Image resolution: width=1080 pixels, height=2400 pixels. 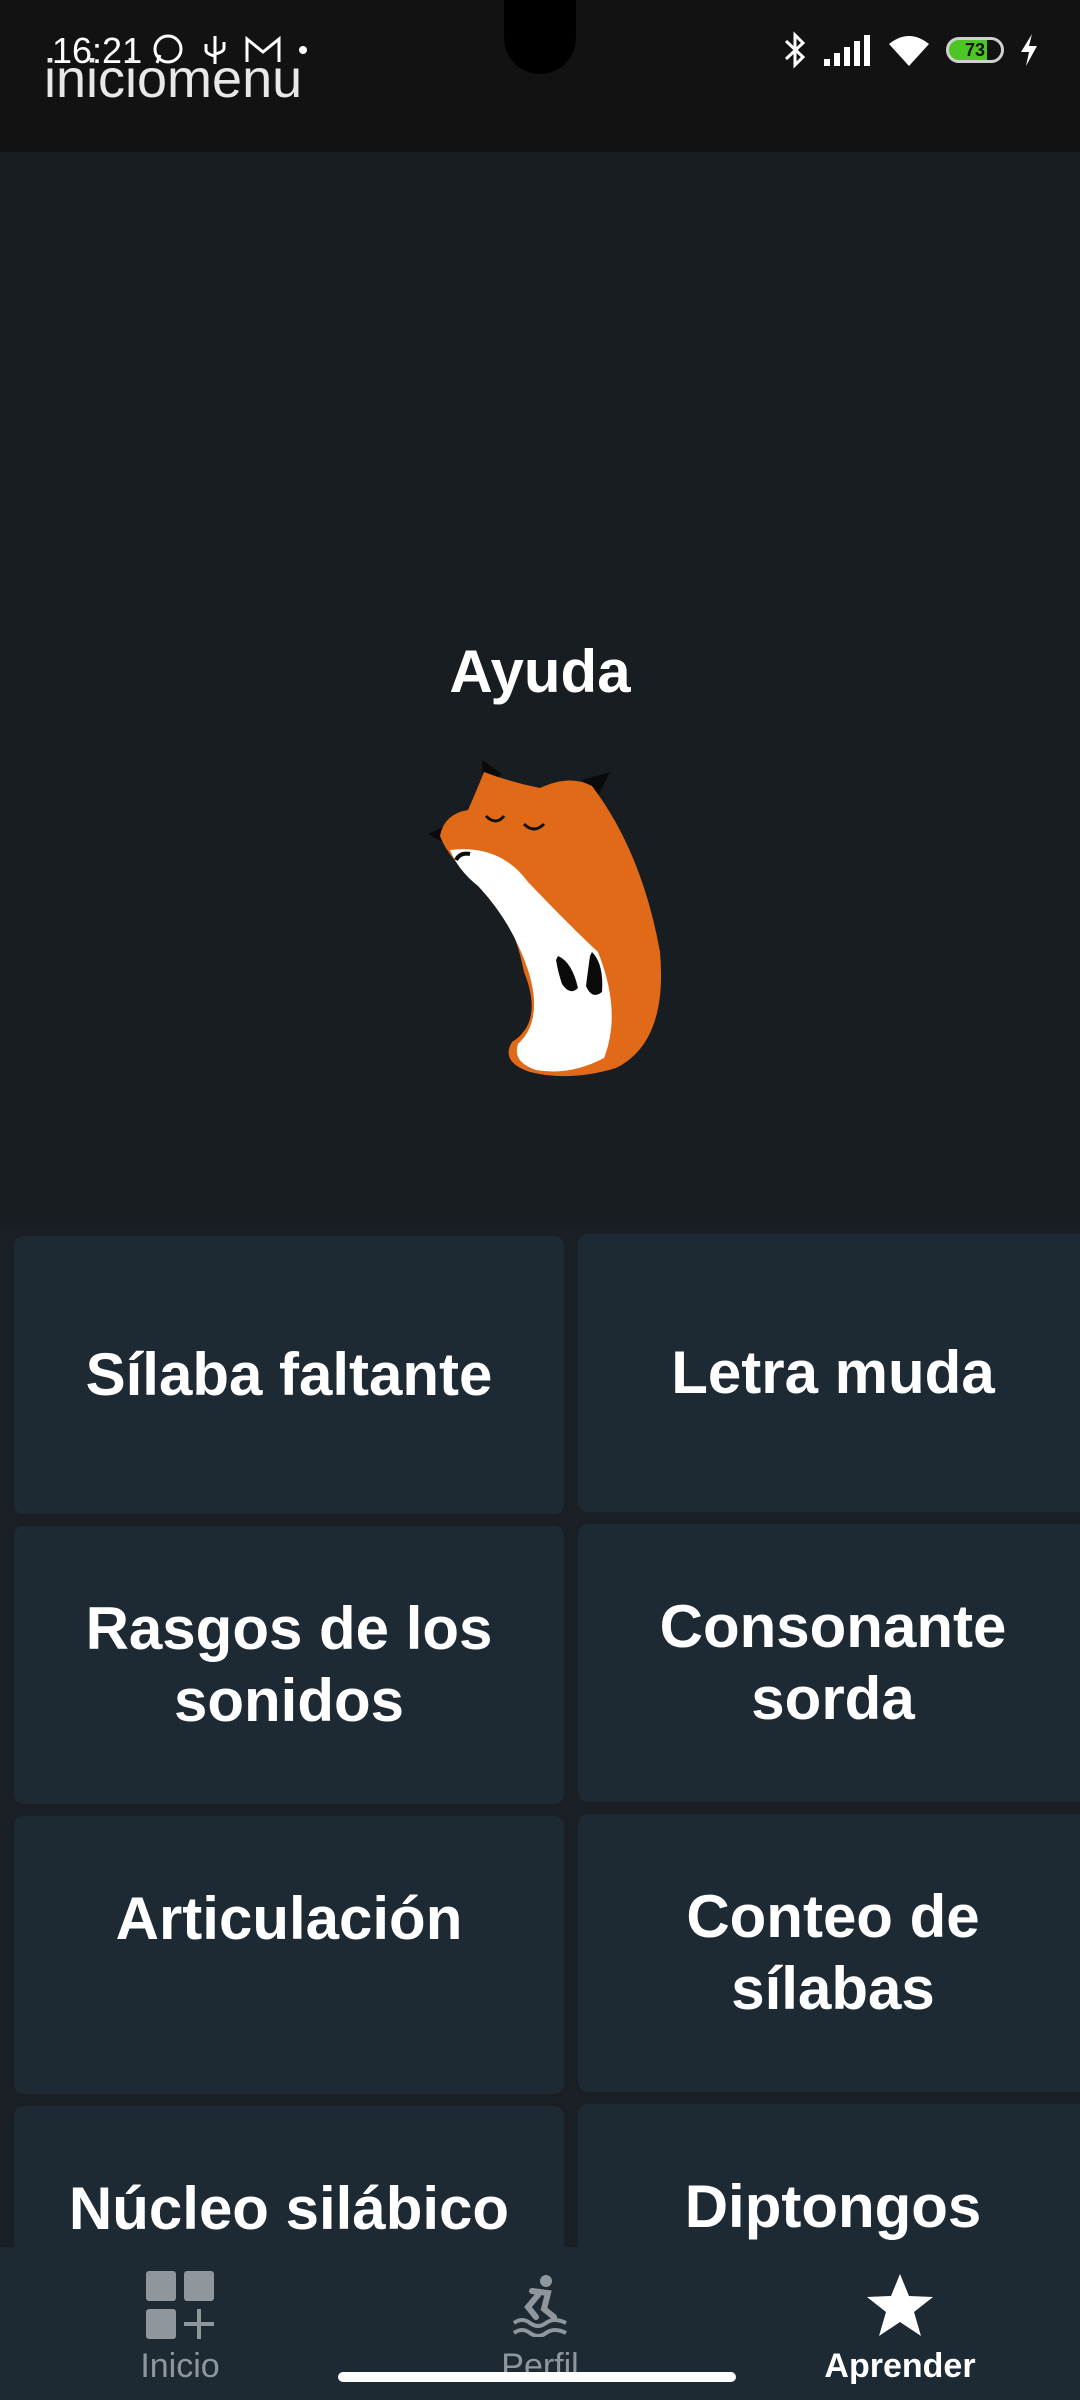 I want to click on system-icons: 73, so click(x=911, y=50).